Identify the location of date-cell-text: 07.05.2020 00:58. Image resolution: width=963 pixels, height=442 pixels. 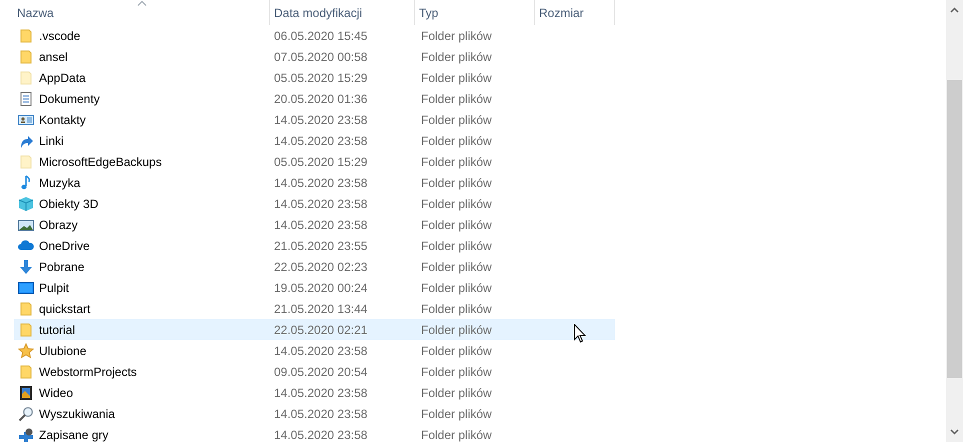
(320, 57).